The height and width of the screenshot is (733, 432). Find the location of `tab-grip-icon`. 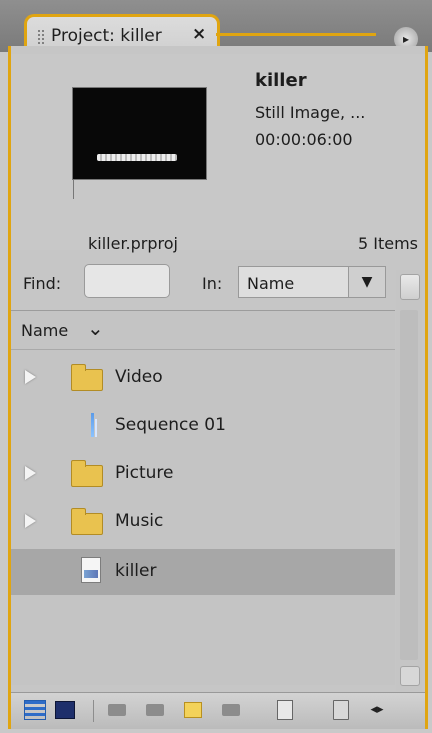

tab-grip-icon is located at coordinates (41, 38).